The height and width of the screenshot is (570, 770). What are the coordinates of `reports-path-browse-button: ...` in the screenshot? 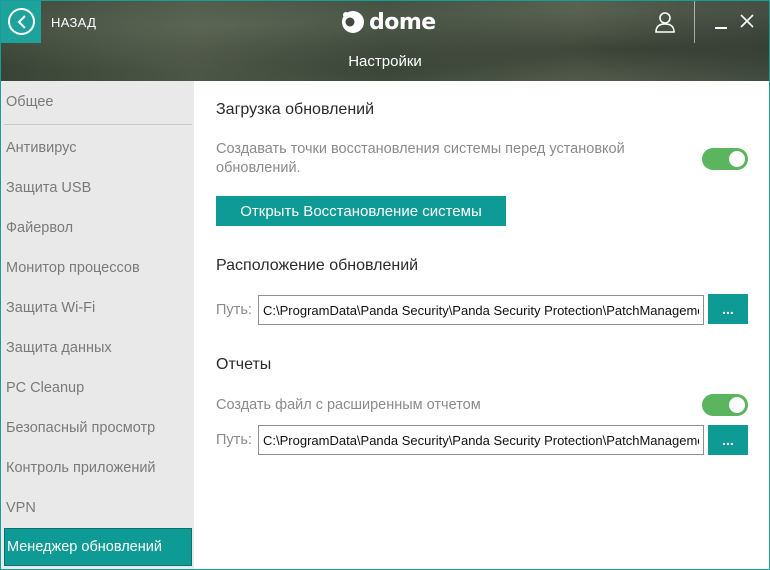 It's located at (728, 440).